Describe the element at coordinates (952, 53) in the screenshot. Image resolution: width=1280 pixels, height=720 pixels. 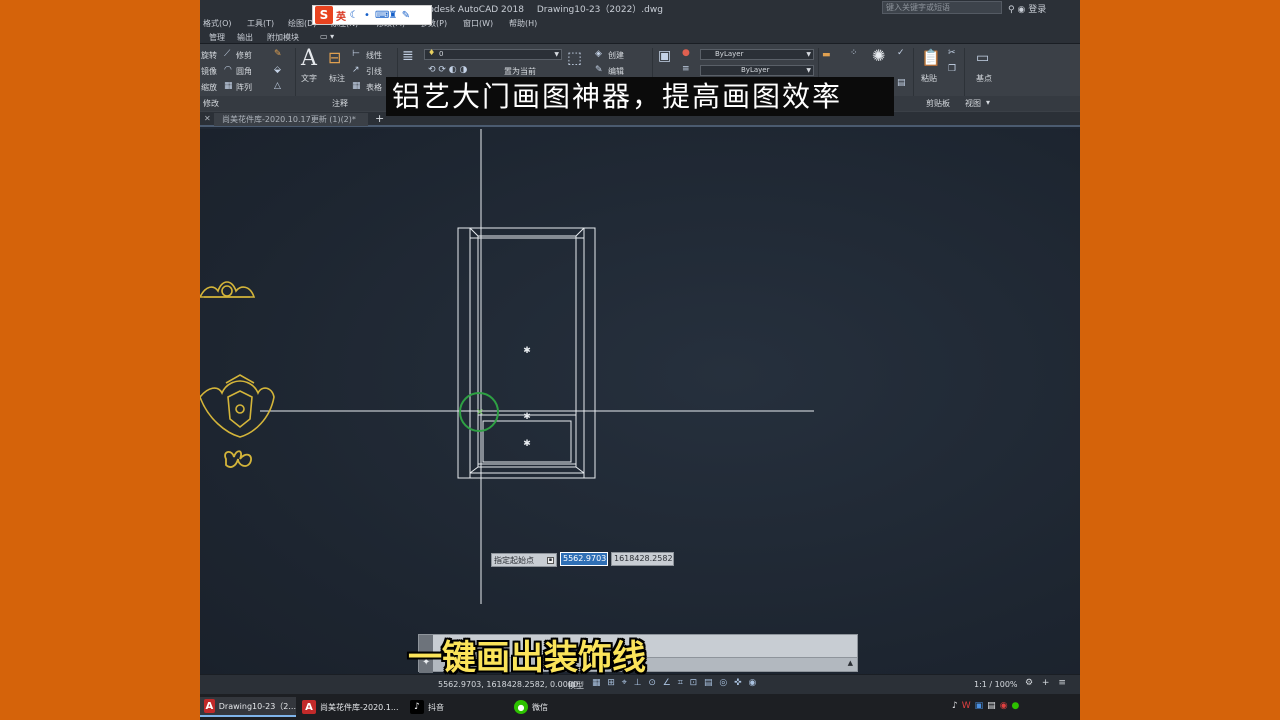
I see `cut-icon: ✂` at that location.